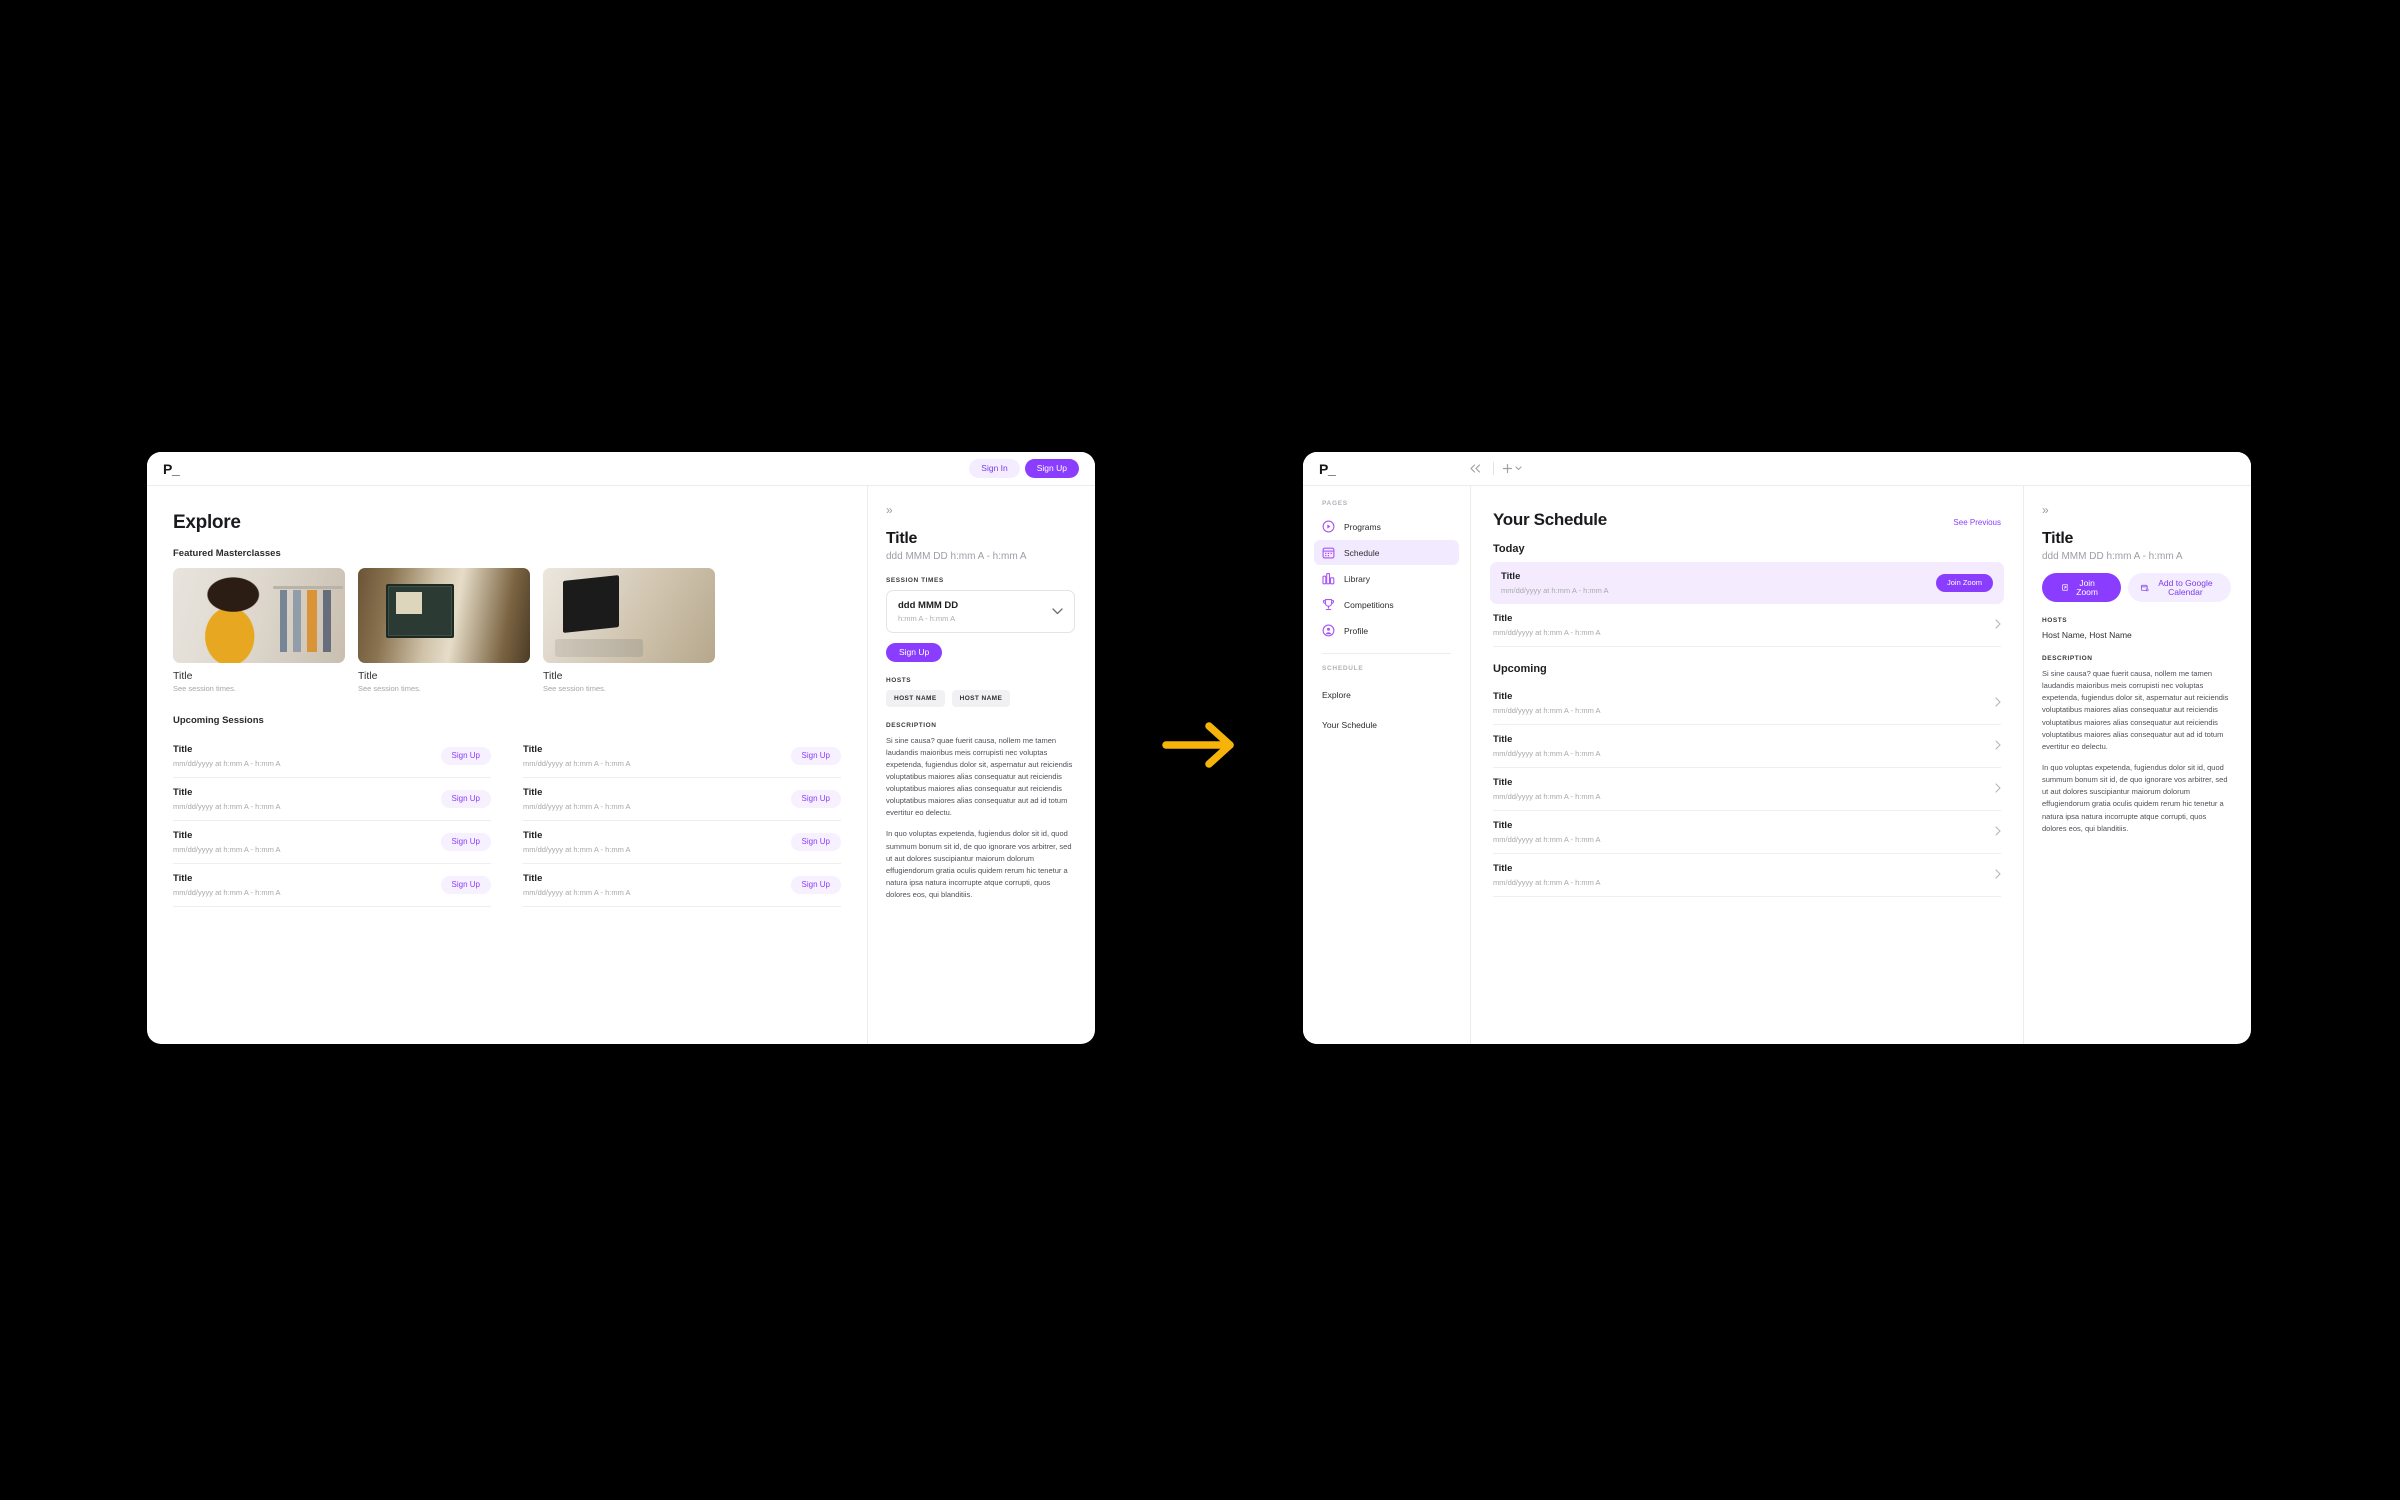  What do you see at coordinates (1509, 549) in the screenshot?
I see `today-group-label: Today` at bounding box center [1509, 549].